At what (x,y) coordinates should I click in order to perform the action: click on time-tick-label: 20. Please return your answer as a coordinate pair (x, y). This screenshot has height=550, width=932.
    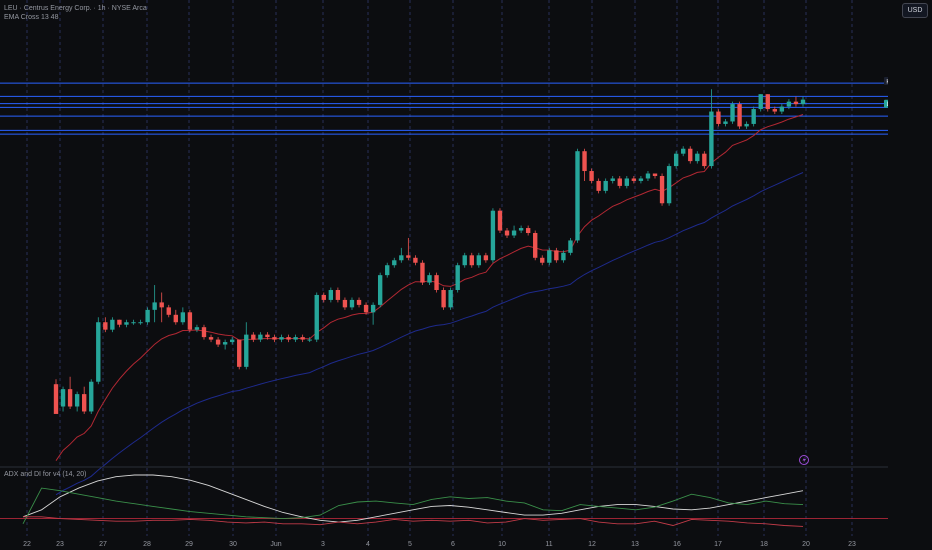
    Looking at the image, I should click on (806, 544).